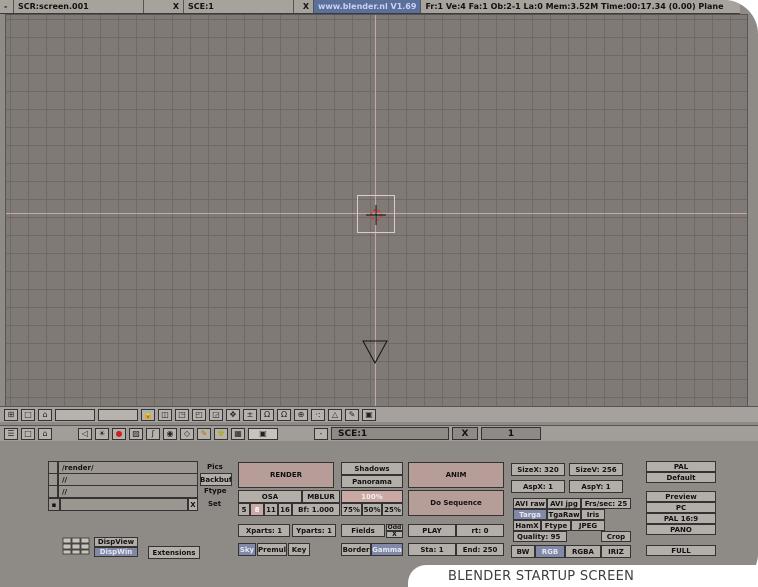  What do you see at coordinates (681, 477) in the screenshot?
I see `default-preset-button: Default` at bounding box center [681, 477].